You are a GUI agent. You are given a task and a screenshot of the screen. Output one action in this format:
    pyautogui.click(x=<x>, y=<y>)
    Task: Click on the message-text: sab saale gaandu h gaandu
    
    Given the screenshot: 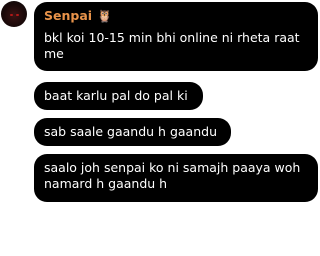 What is the action you would take?
    pyautogui.click(x=130, y=131)
    